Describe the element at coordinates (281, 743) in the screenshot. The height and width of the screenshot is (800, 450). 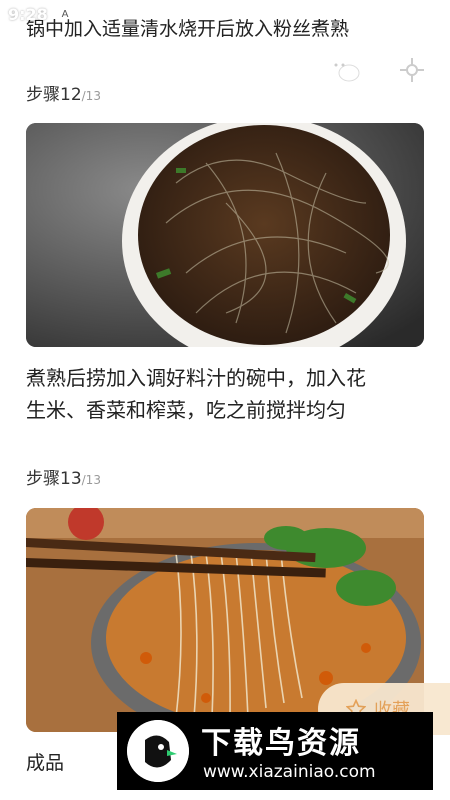
I see `watermark-title: 下载鸟资源` at that location.